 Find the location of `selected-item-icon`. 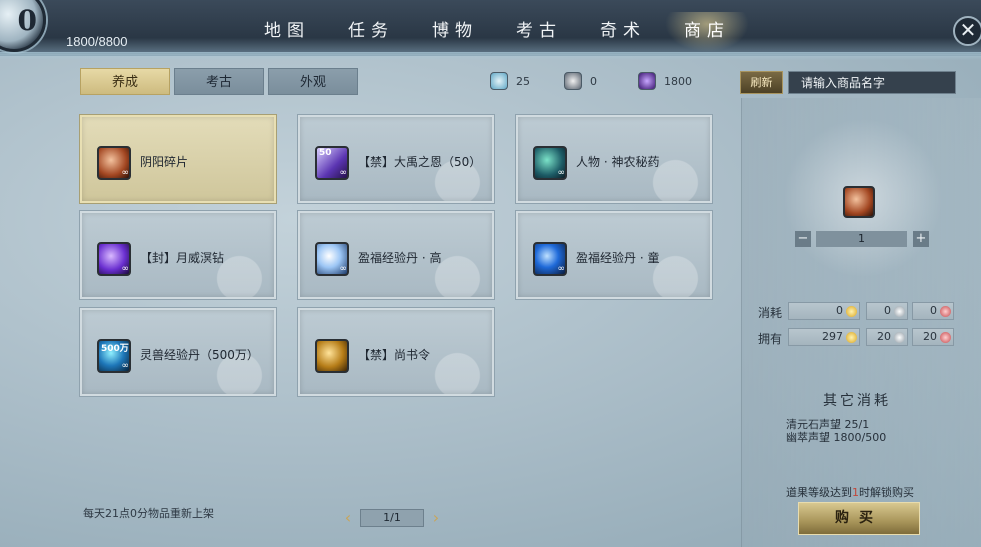

selected-item-icon is located at coordinates (859, 202).